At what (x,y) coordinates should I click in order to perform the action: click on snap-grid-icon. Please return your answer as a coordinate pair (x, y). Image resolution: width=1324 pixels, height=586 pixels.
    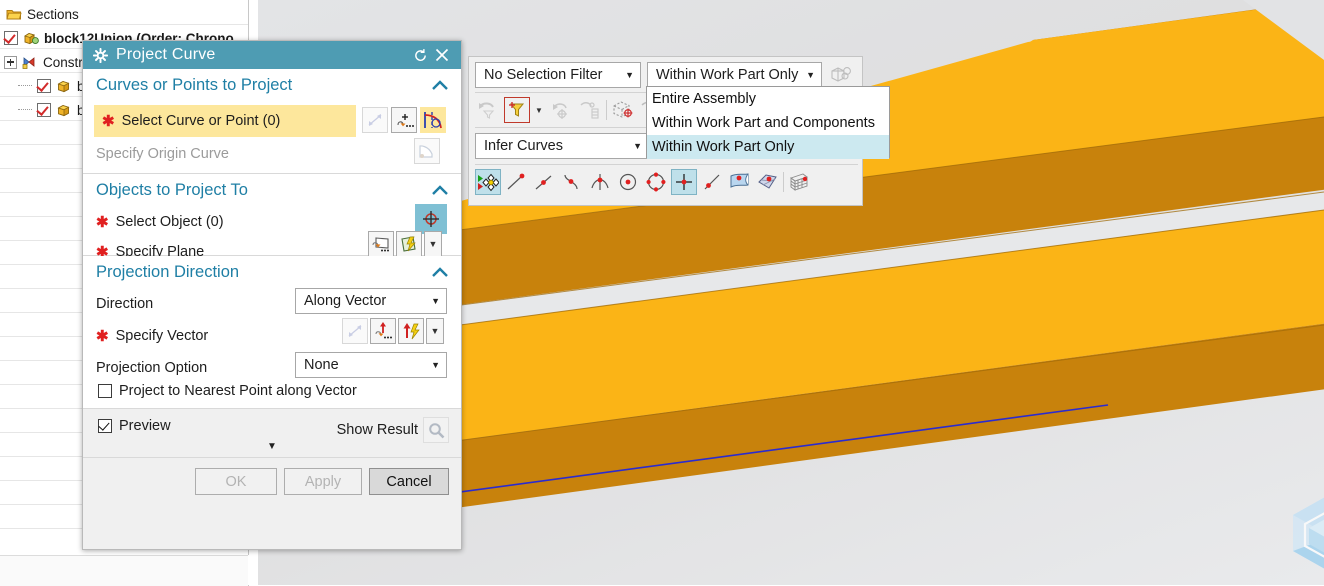
    Looking at the image, I should click on (590, 110).